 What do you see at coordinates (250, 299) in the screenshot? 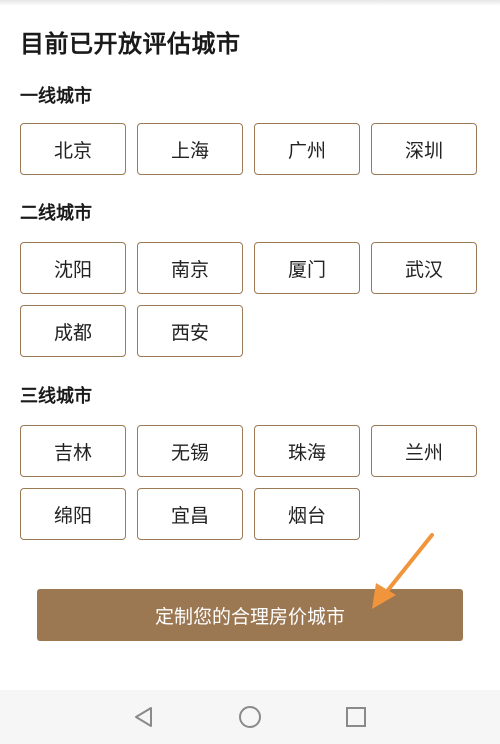
I see `city-grid-tier2: 沈阳 南京 厦门 武汉 成都 西安` at bounding box center [250, 299].